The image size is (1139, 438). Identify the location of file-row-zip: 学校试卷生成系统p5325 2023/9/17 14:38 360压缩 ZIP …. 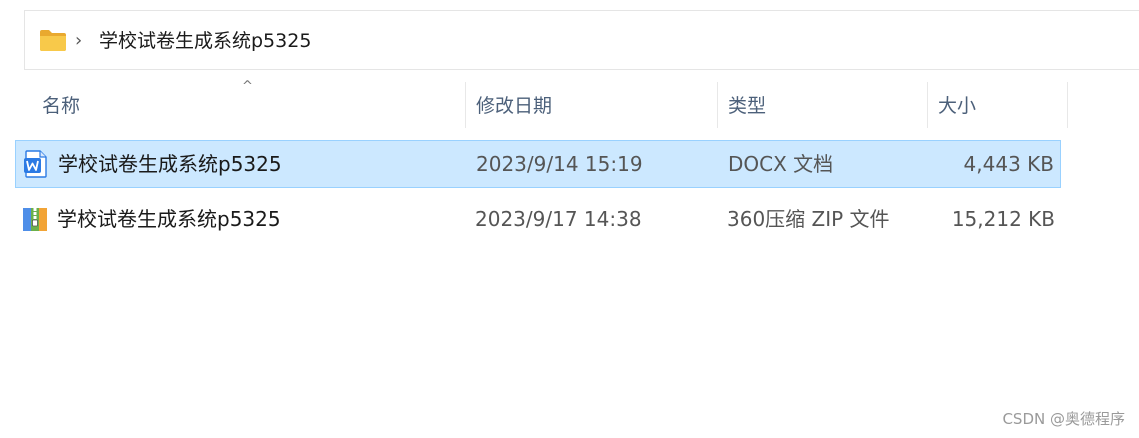
(538, 220).